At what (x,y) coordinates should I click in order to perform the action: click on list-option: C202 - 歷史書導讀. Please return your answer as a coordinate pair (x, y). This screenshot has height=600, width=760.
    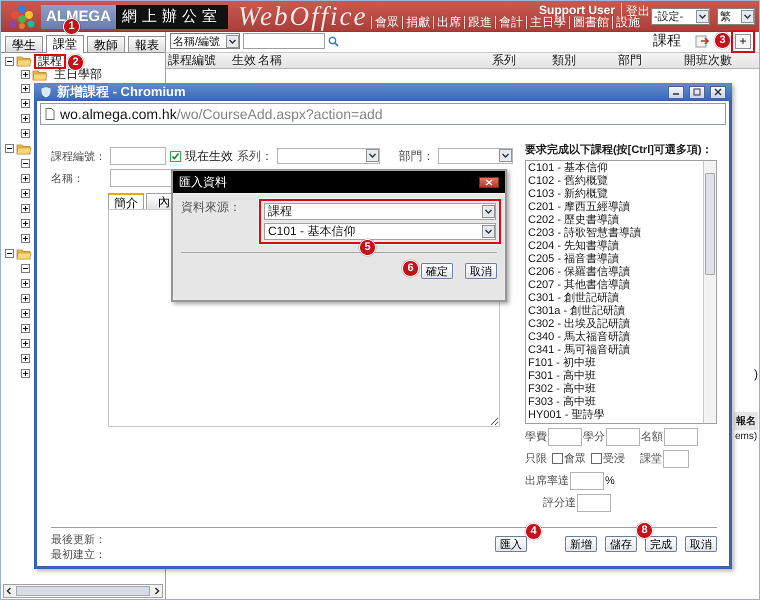
    Looking at the image, I should click on (614, 220).